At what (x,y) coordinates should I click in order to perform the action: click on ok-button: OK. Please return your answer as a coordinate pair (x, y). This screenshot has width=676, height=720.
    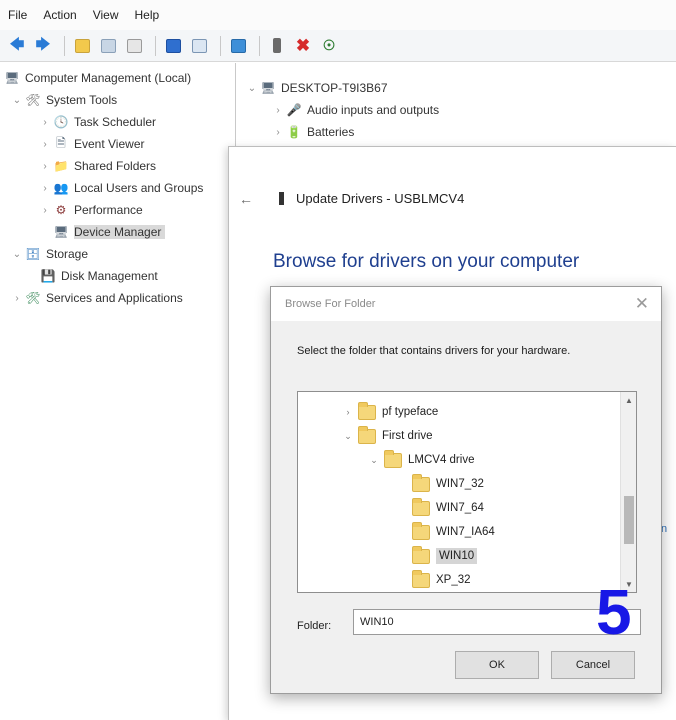
    Looking at the image, I should click on (497, 665).